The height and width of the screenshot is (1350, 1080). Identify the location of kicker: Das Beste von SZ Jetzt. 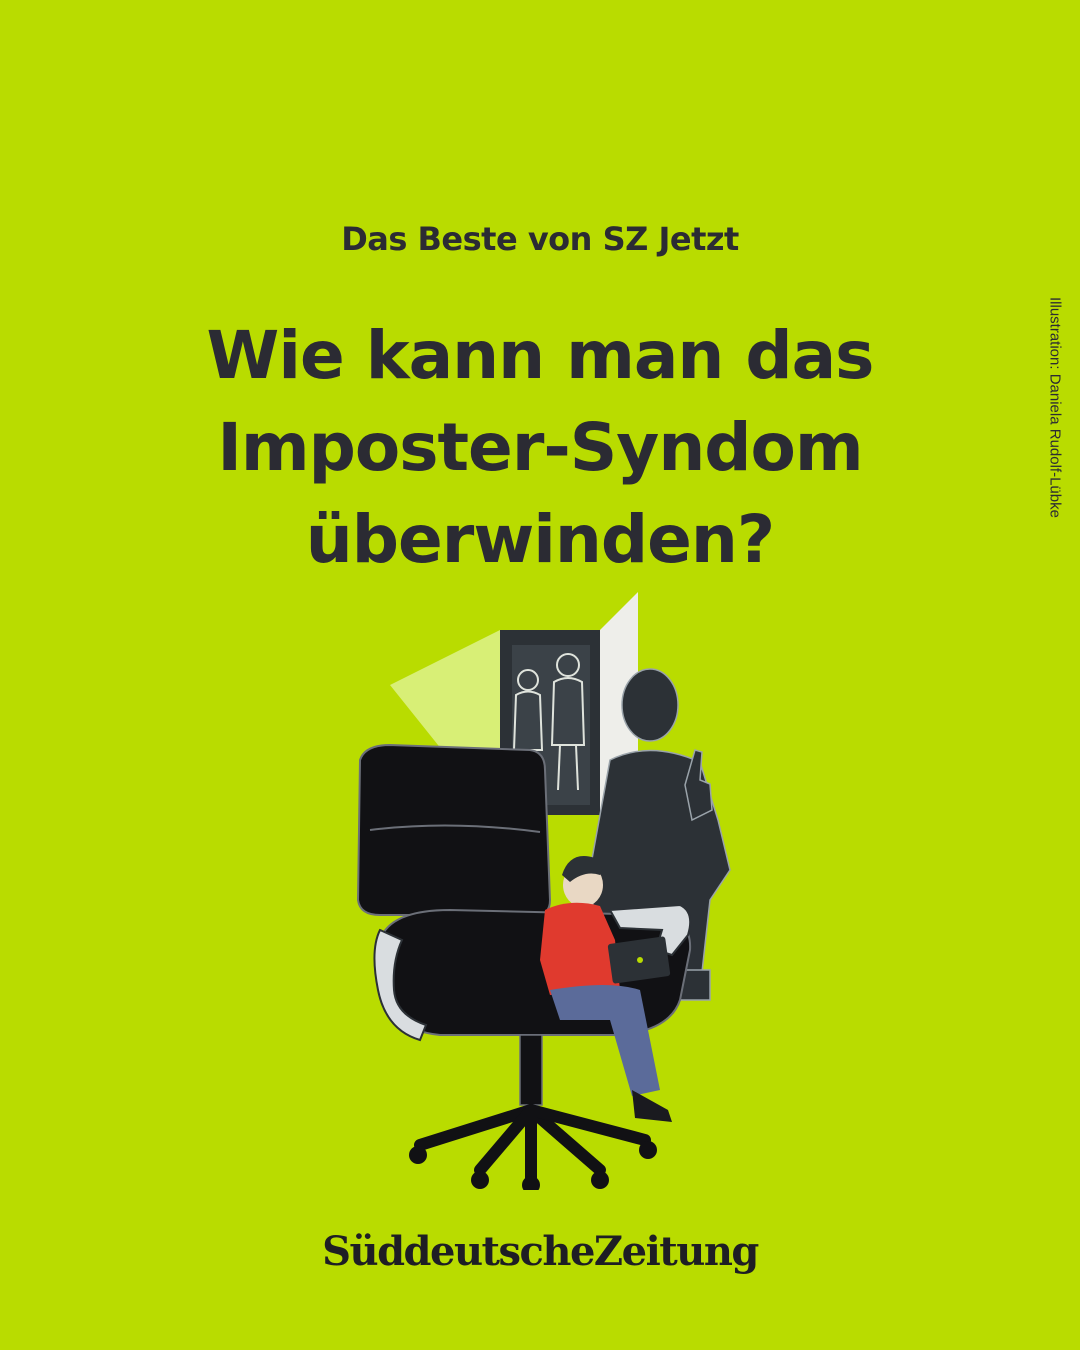
(540, 239).